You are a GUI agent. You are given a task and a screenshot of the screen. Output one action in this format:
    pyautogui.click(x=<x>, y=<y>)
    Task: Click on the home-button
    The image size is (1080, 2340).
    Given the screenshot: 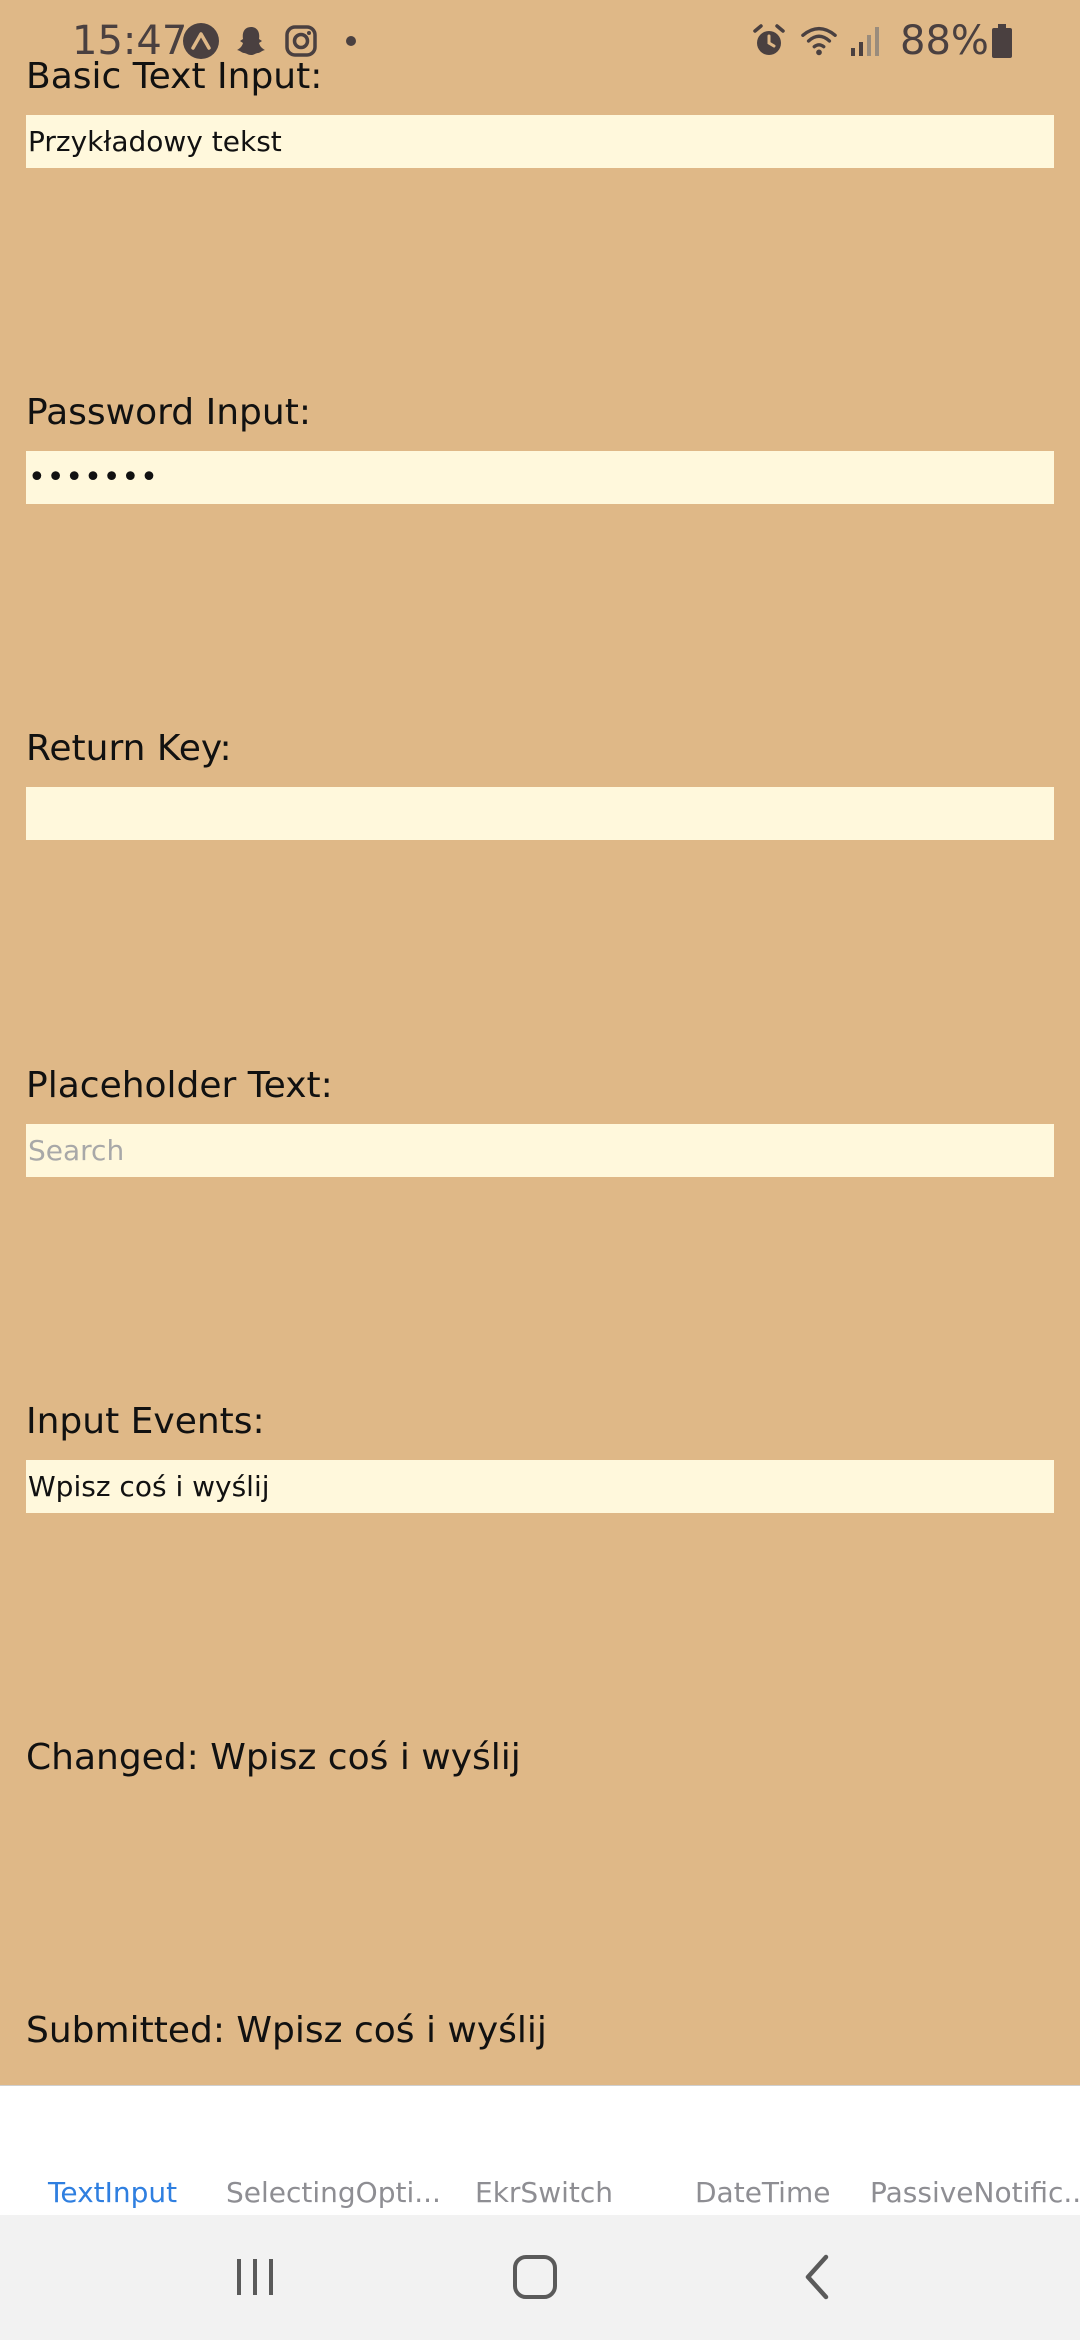 What is the action you would take?
    pyautogui.click(x=535, y=2277)
    